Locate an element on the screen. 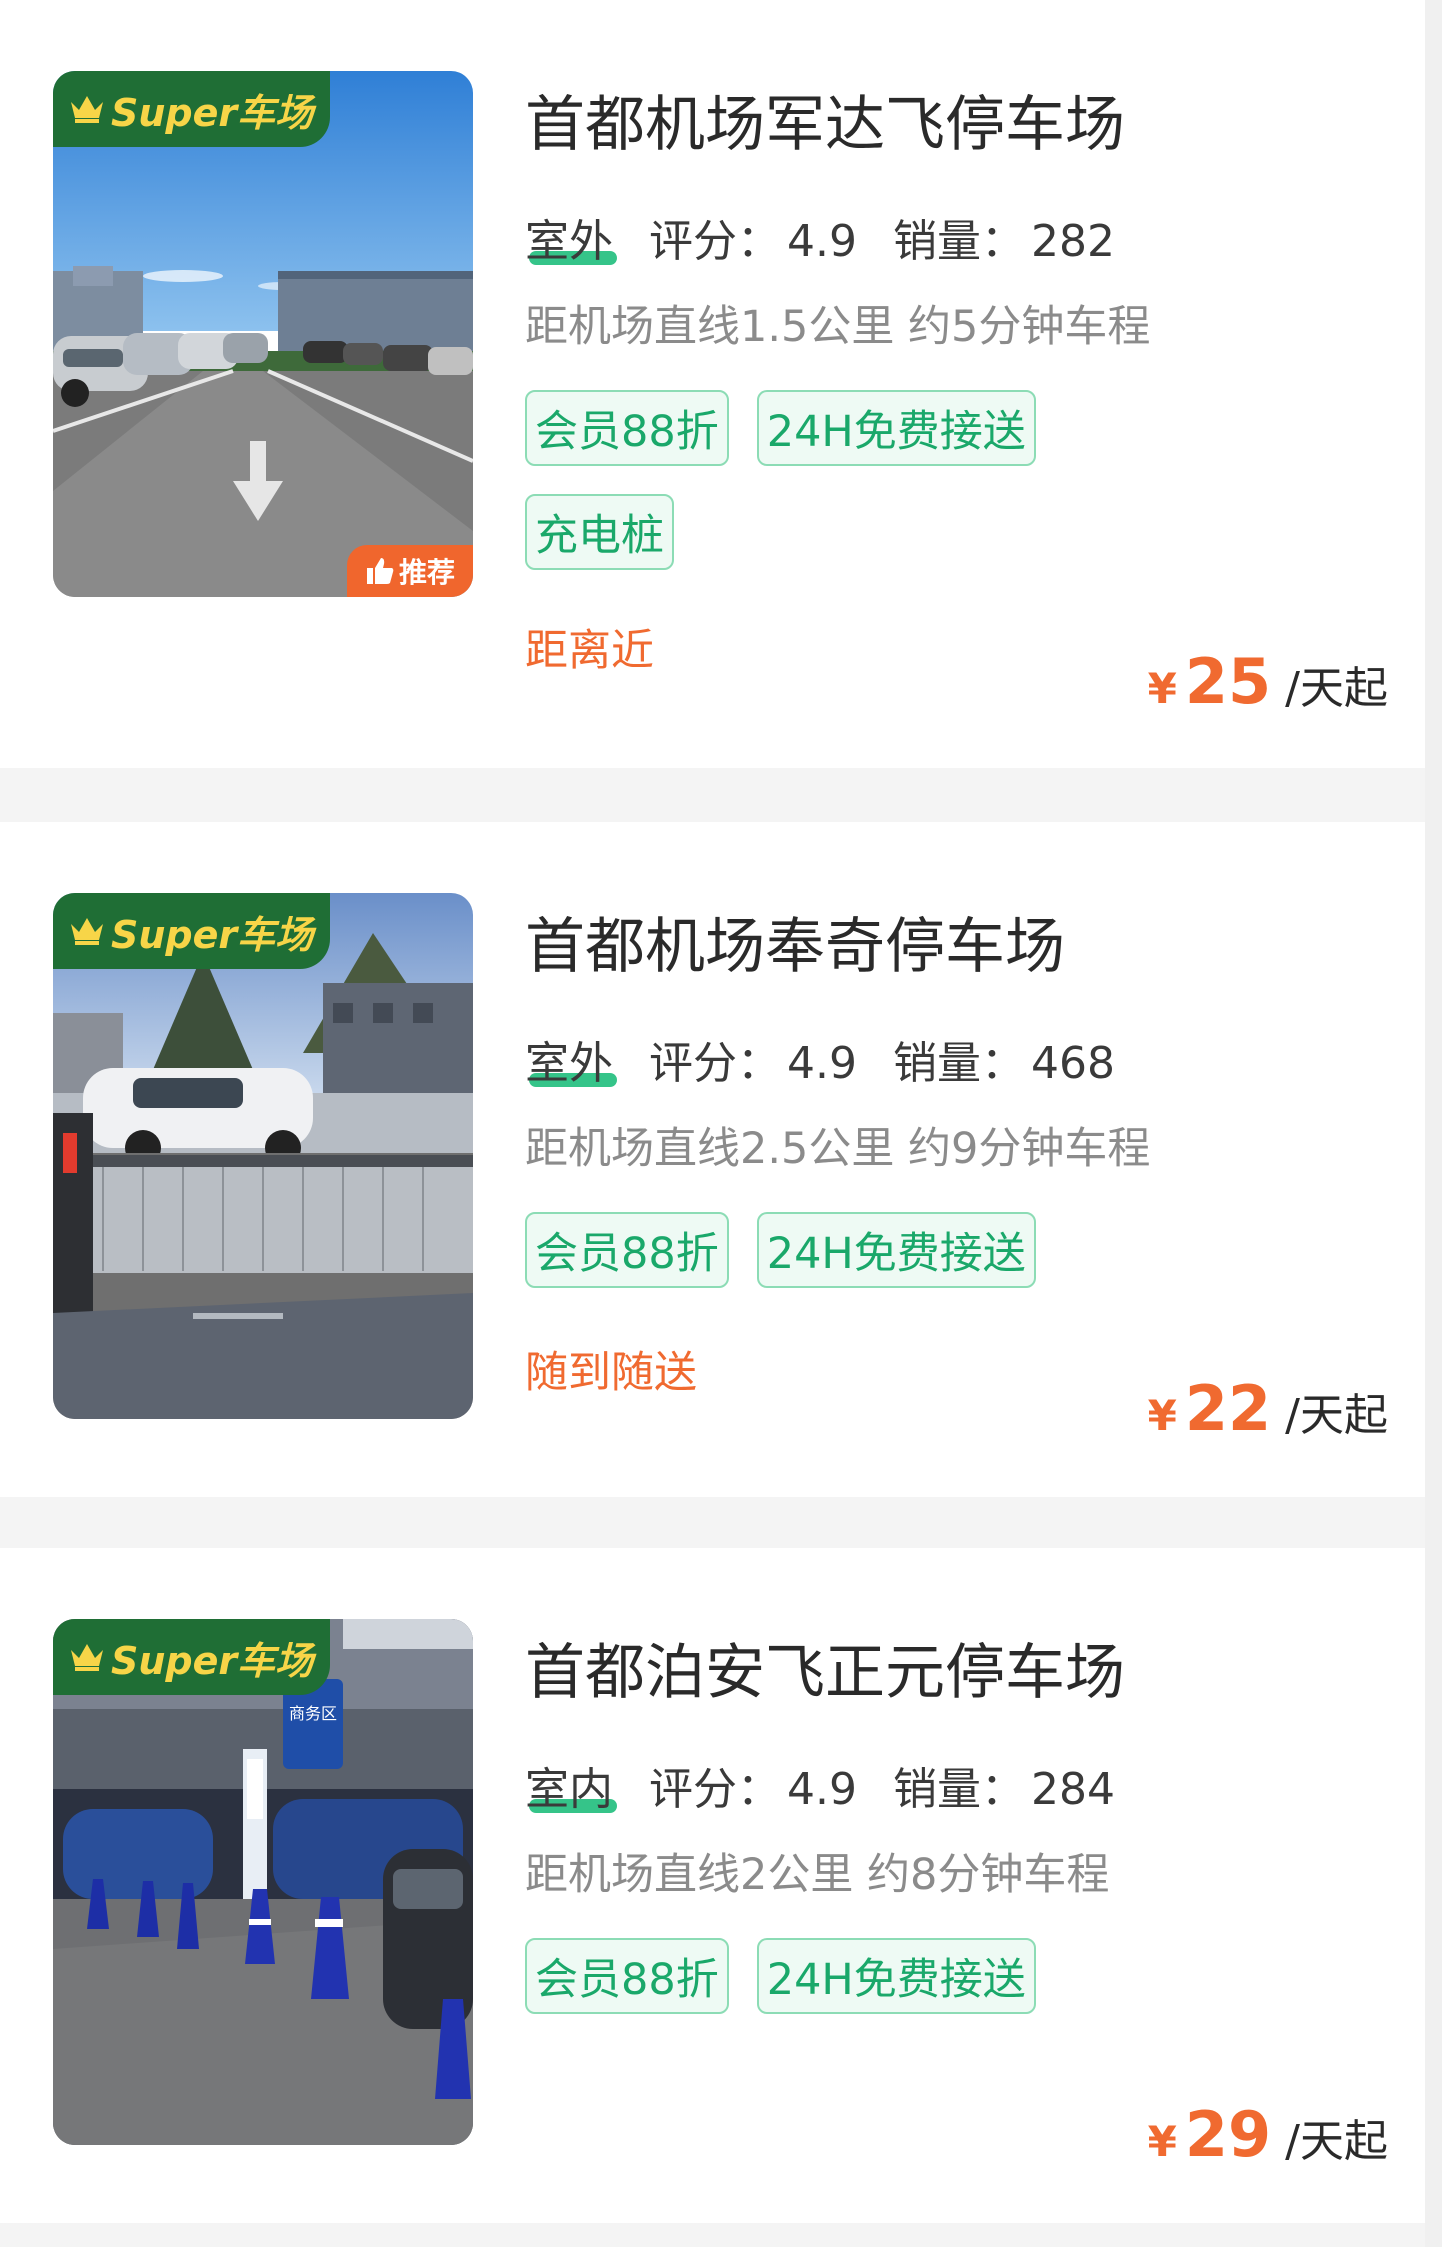  price-value: 29 is located at coordinates (1228, 2134).